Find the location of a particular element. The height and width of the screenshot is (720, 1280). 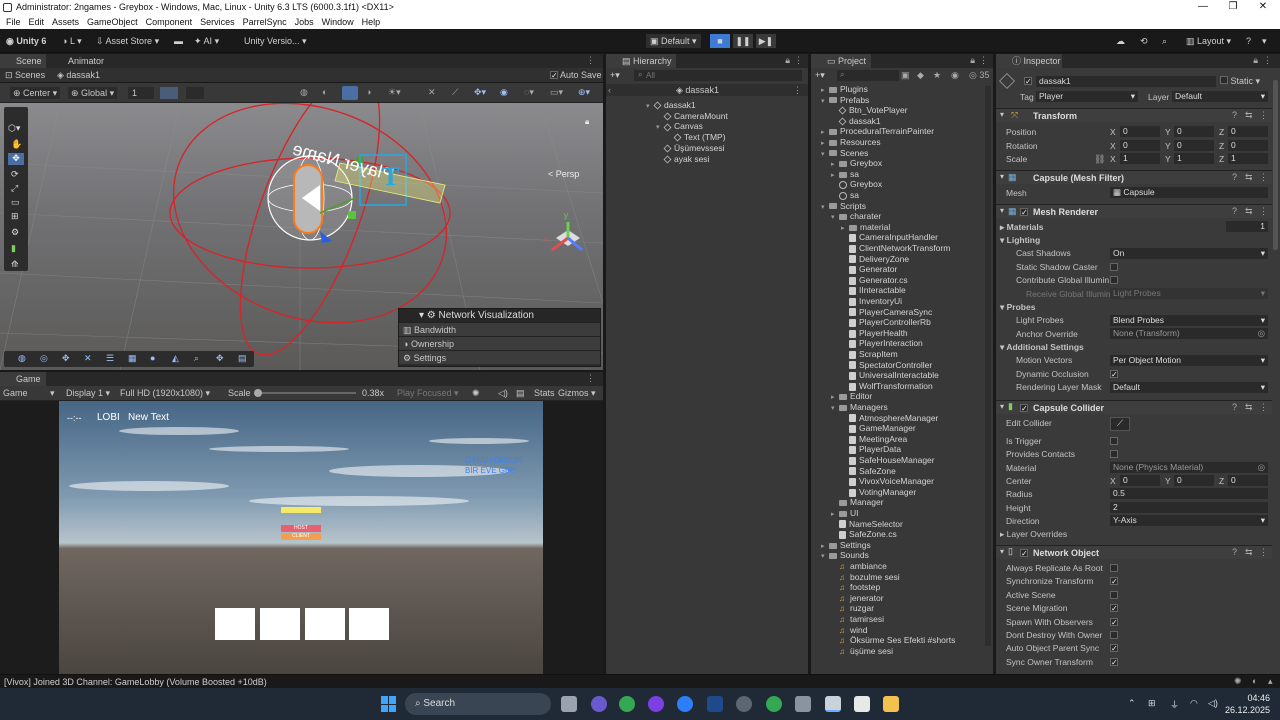

project-add-button: +▾ is located at coordinates (820, 75).